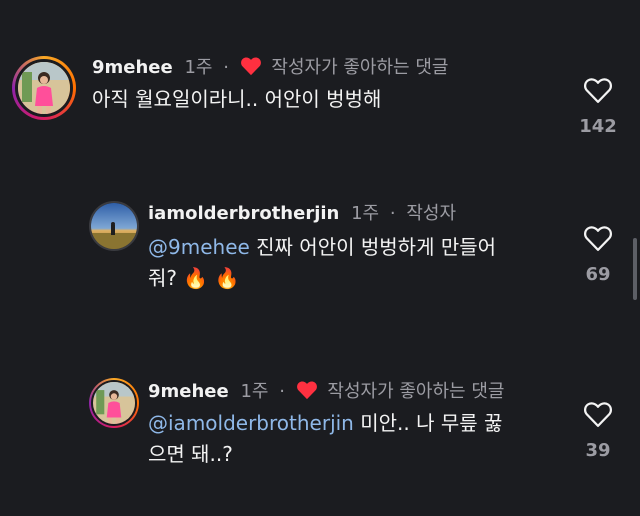 The width and height of the screenshot is (640, 516). I want to click on username: iamolderbrotherjin, so click(243, 213).